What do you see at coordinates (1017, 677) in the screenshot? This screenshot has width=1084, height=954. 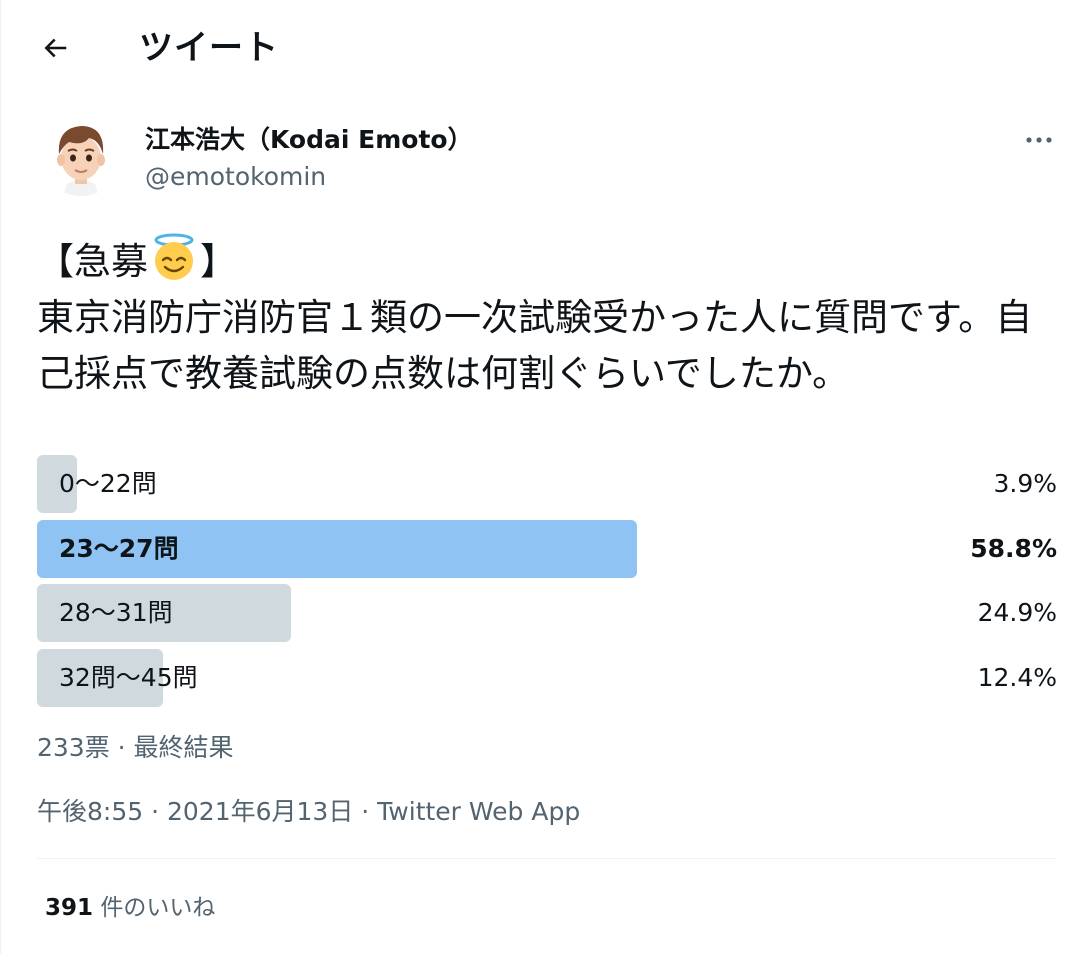 I see `poll-option-percent: 12.4%` at bounding box center [1017, 677].